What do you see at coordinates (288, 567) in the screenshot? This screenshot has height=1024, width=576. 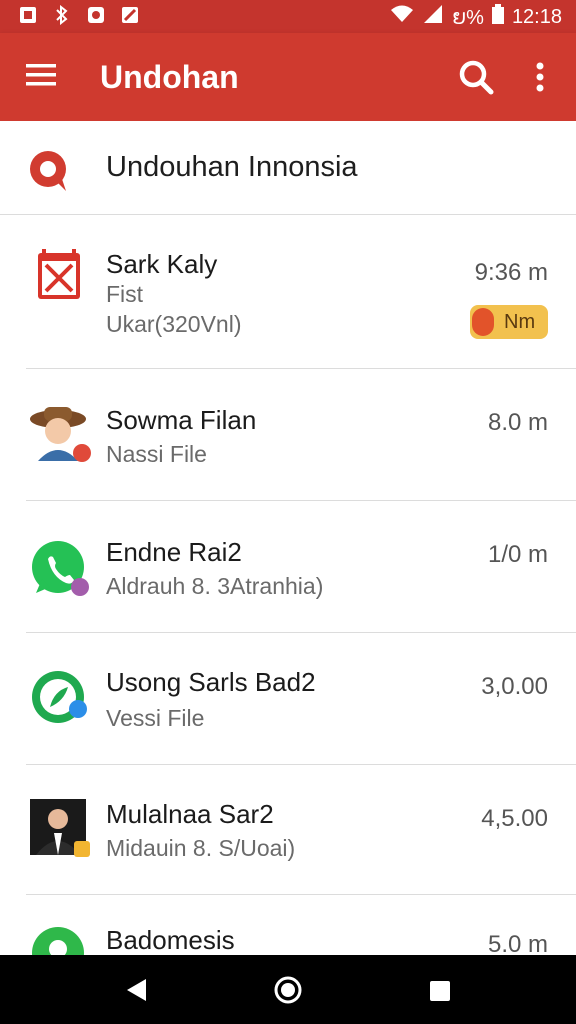 I see `list-item: Endne Rai2 Aldrauh 8. 3Atranhia) 1/0 m` at bounding box center [288, 567].